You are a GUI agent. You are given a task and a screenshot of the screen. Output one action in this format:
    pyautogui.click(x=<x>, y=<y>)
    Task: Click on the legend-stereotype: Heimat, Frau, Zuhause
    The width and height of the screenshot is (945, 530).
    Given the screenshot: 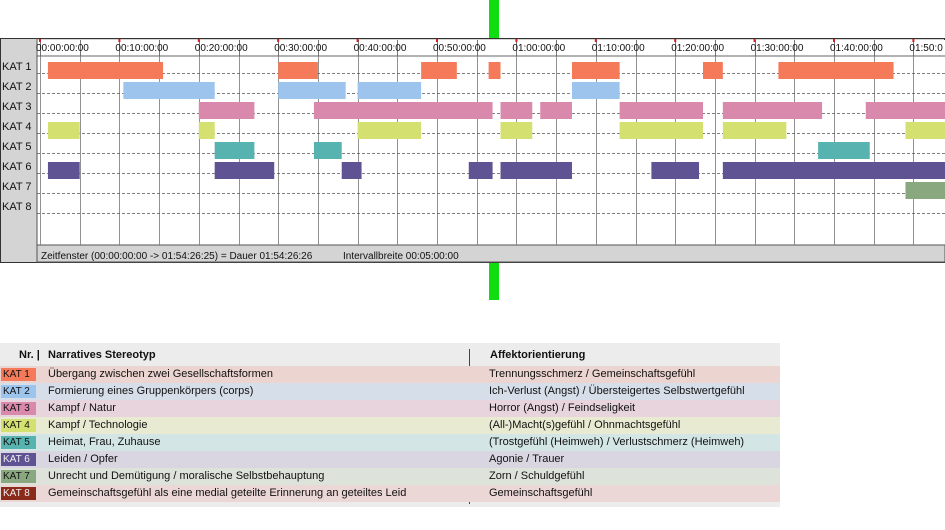 What is the action you would take?
    pyautogui.click(x=104, y=442)
    